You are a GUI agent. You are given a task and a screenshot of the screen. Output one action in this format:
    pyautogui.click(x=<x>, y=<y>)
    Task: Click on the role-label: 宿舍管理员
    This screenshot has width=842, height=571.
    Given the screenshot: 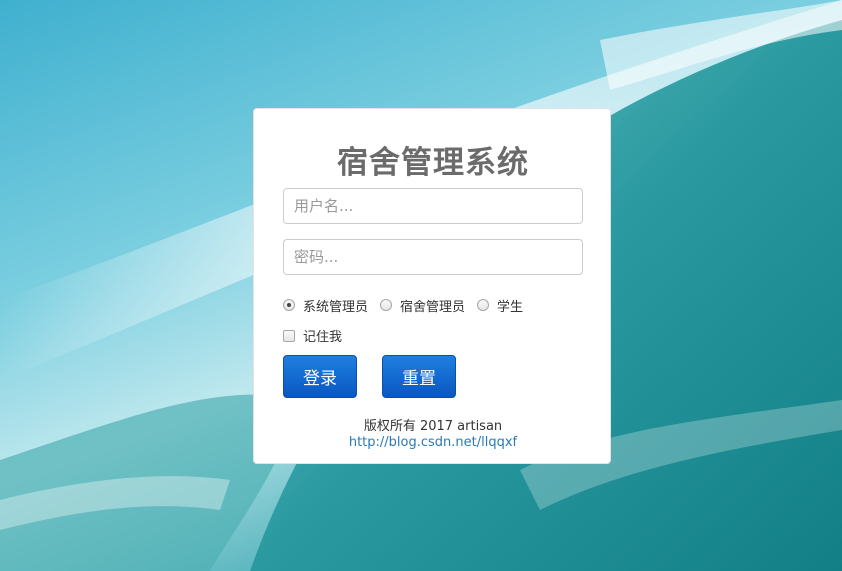 What is the action you would take?
    pyautogui.click(x=433, y=307)
    